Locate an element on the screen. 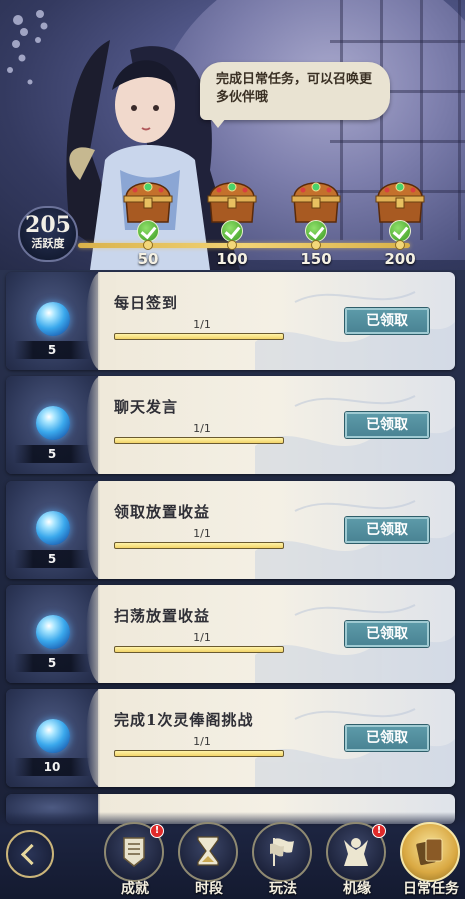  demon-figure-icon is located at coordinates (356, 852).